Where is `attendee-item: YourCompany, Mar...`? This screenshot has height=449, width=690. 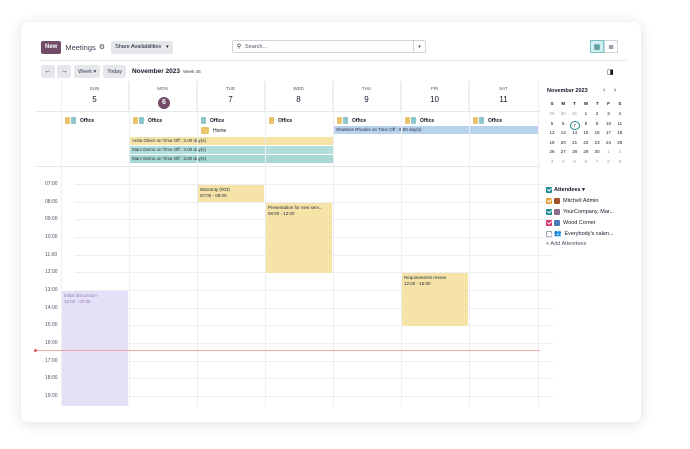
attendee-item: YourCompany, Mar... is located at coordinates (590, 211).